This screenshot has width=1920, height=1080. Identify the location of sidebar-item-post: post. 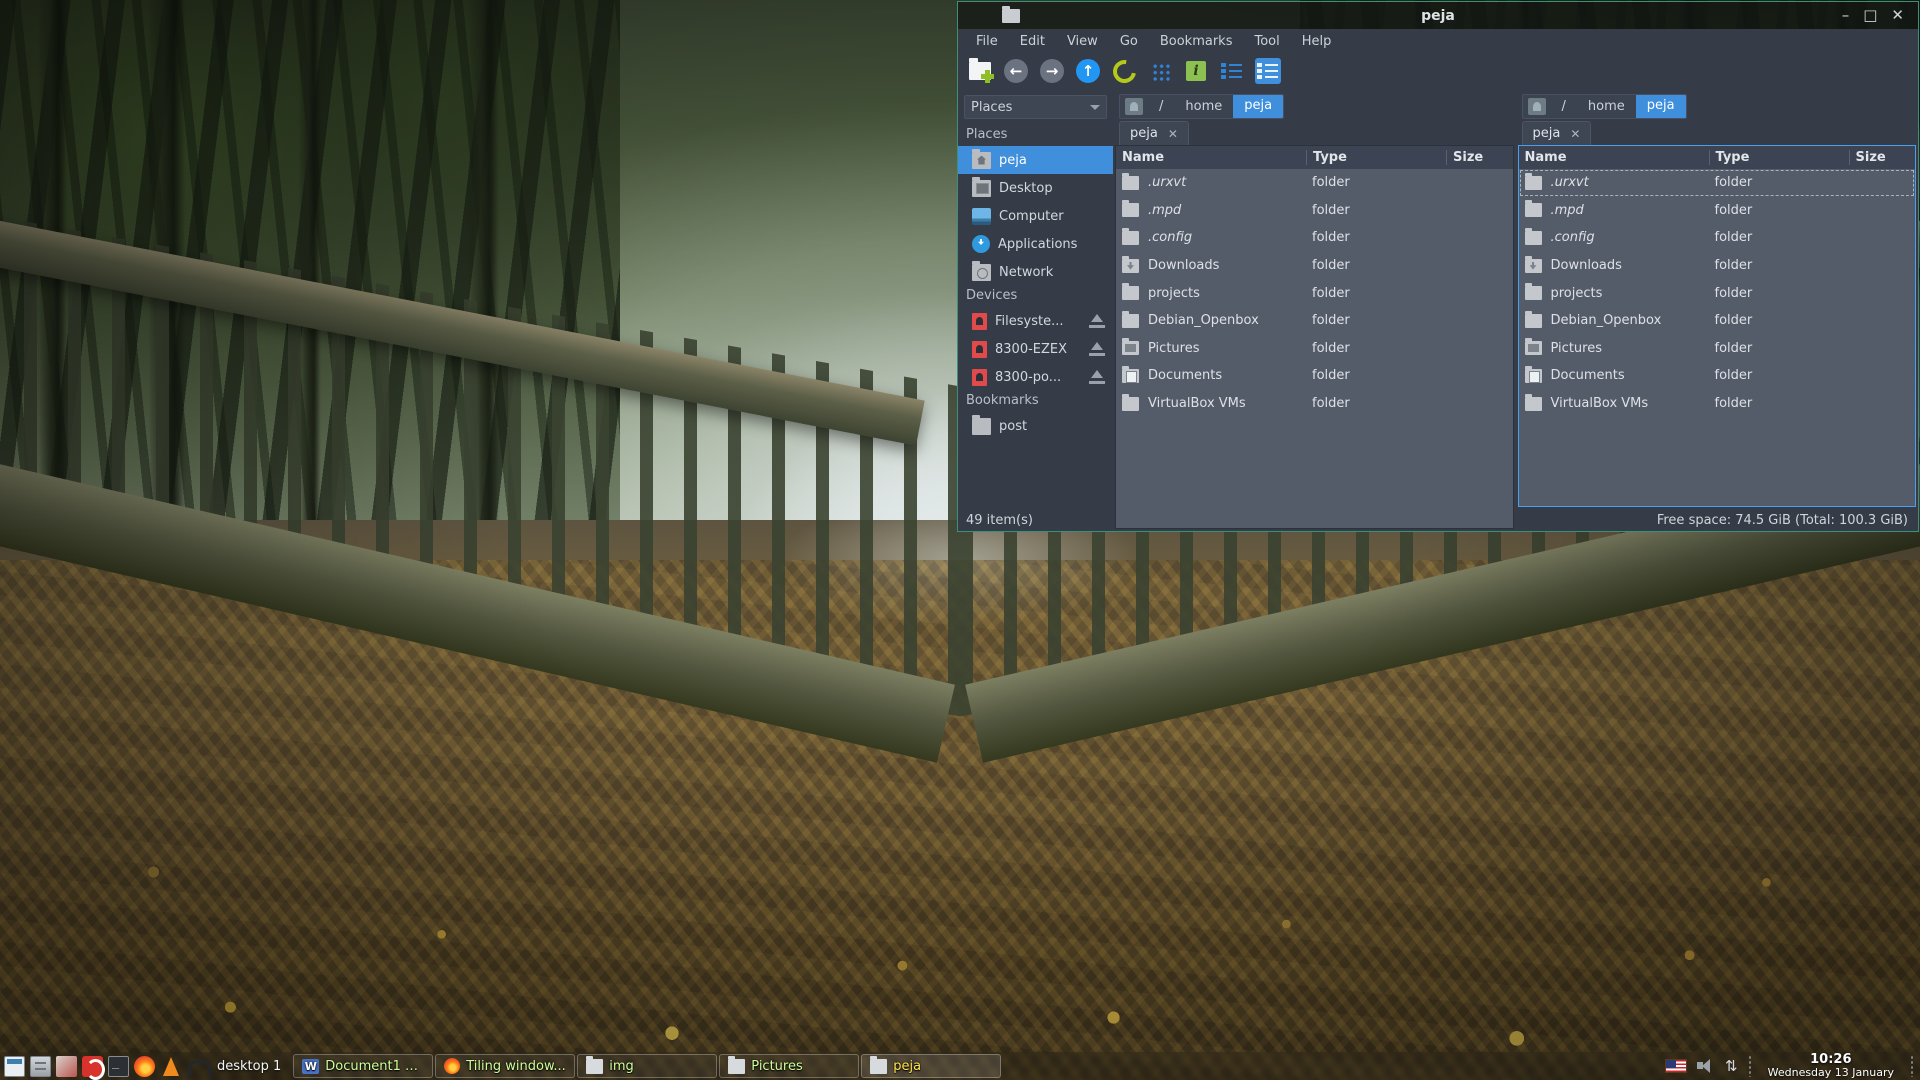
(1035, 426).